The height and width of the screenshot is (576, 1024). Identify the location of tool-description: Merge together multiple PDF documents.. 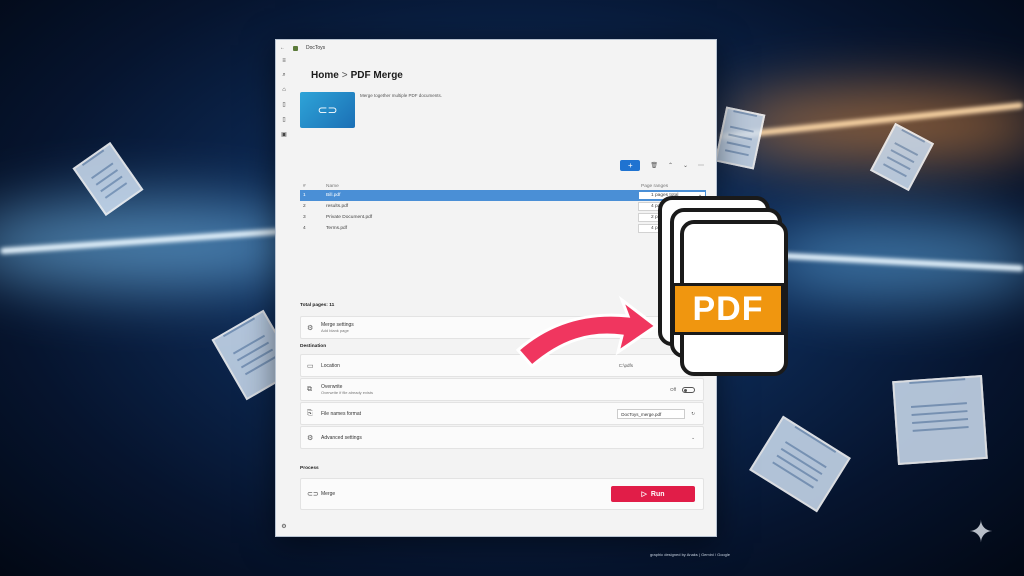
(401, 95).